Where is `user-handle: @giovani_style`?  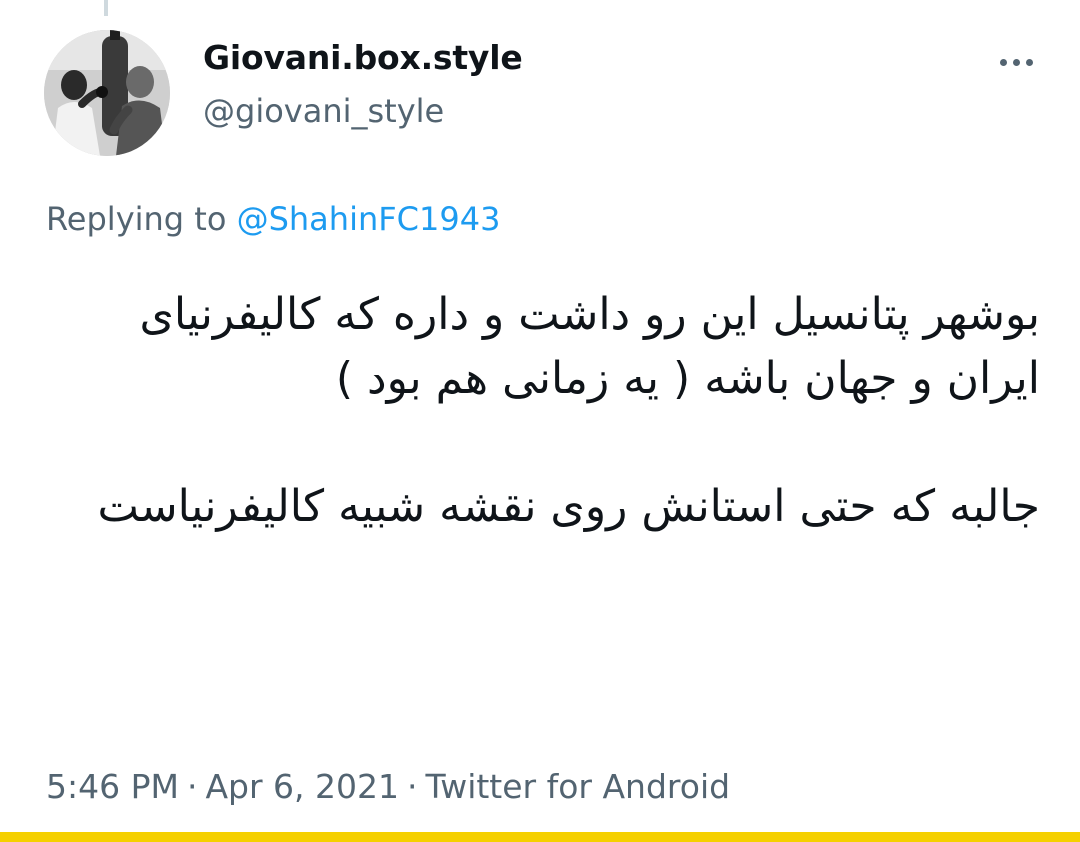 user-handle: @giovani_style is located at coordinates (323, 111).